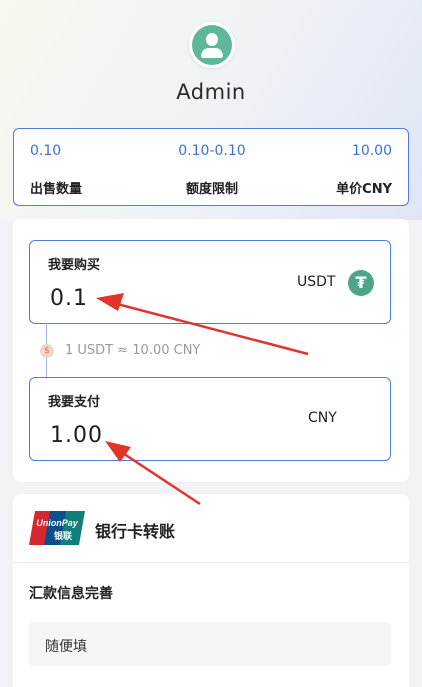 Image resolution: width=422 pixels, height=687 pixels. What do you see at coordinates (210, 282) in the screenshot?
I see `buy-amount-field: 我要购买 0.1 USDT ₮` at bounding box center [210, 282].